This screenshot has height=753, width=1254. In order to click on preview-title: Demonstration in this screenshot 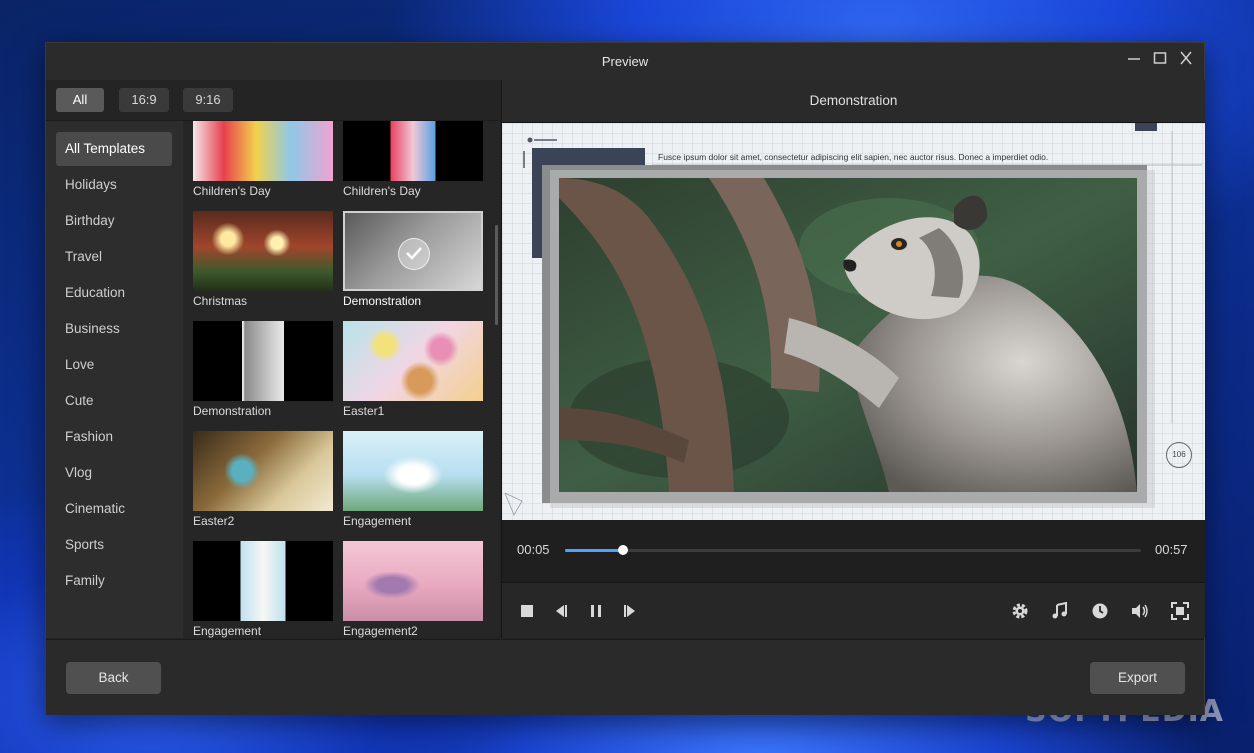, I will do `click(853, 101)`.